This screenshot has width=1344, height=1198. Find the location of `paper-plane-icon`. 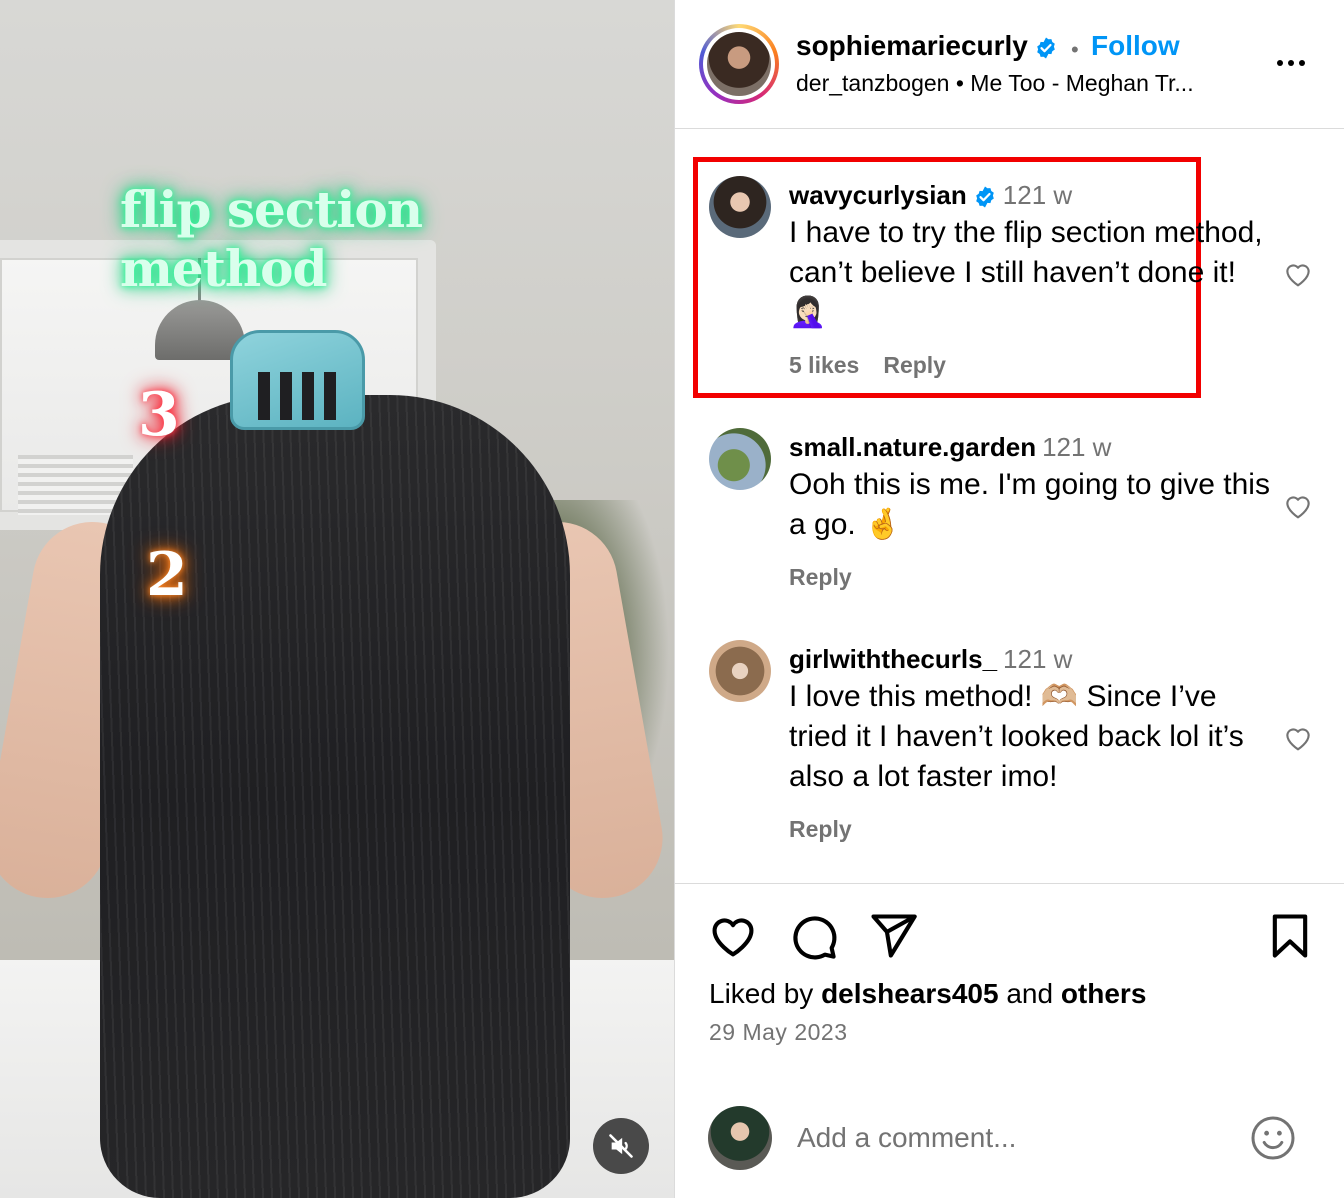

paper-plane-icon is located at coordinates (893, 936).